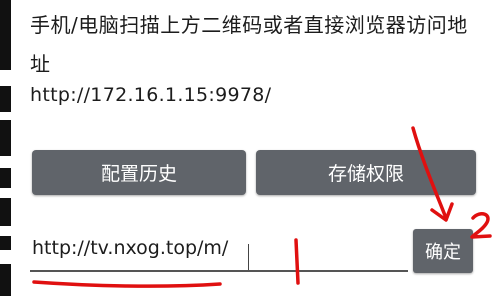 This screenshot has width=501, height=296. I want to click on config-history-button: 配置历史, so click(139, 172).